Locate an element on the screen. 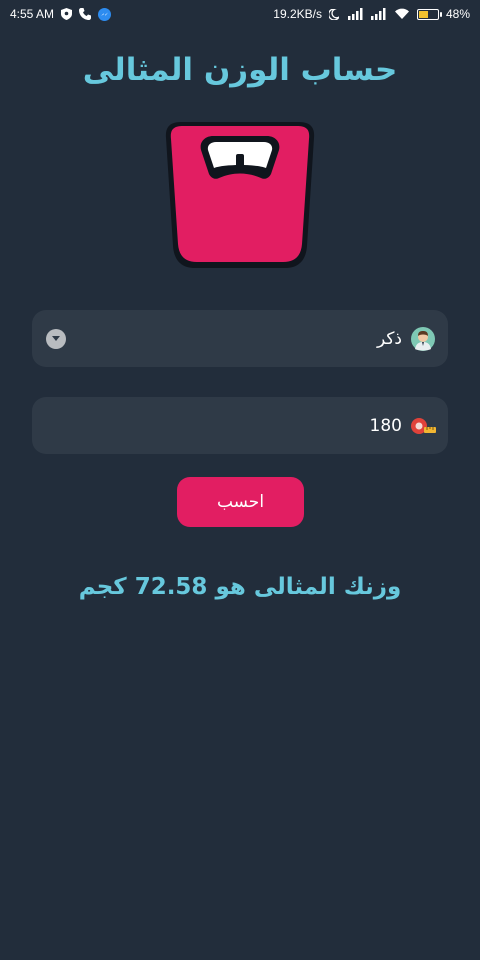 The image size is (480, 960). status-bar-left: 4:55 AM is located at coordinates (61, 14).